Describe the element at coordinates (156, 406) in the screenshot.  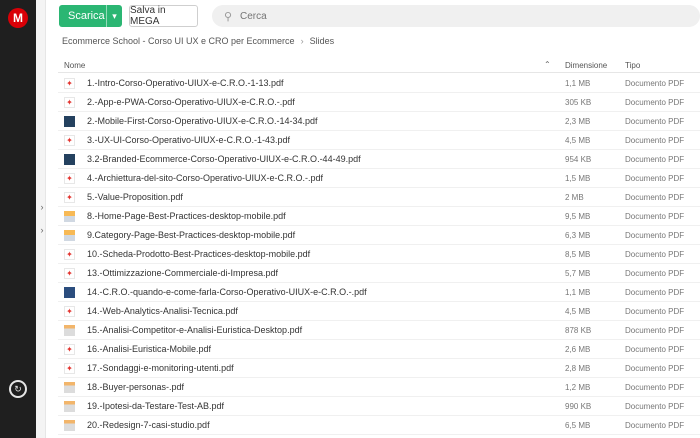
I see `file-name: 19.-Ipotesi-da-Testare-Test-AB.pdf` at that location.